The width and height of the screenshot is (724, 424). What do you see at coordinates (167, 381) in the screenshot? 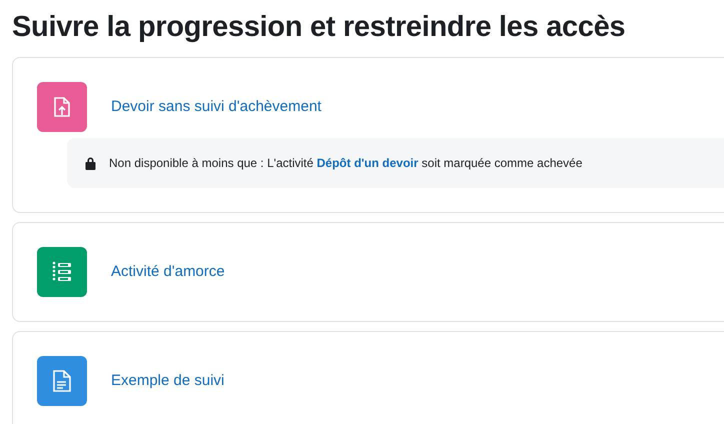
I see `activity-link: Exemple de suivi` at bounding box center [167, 381].